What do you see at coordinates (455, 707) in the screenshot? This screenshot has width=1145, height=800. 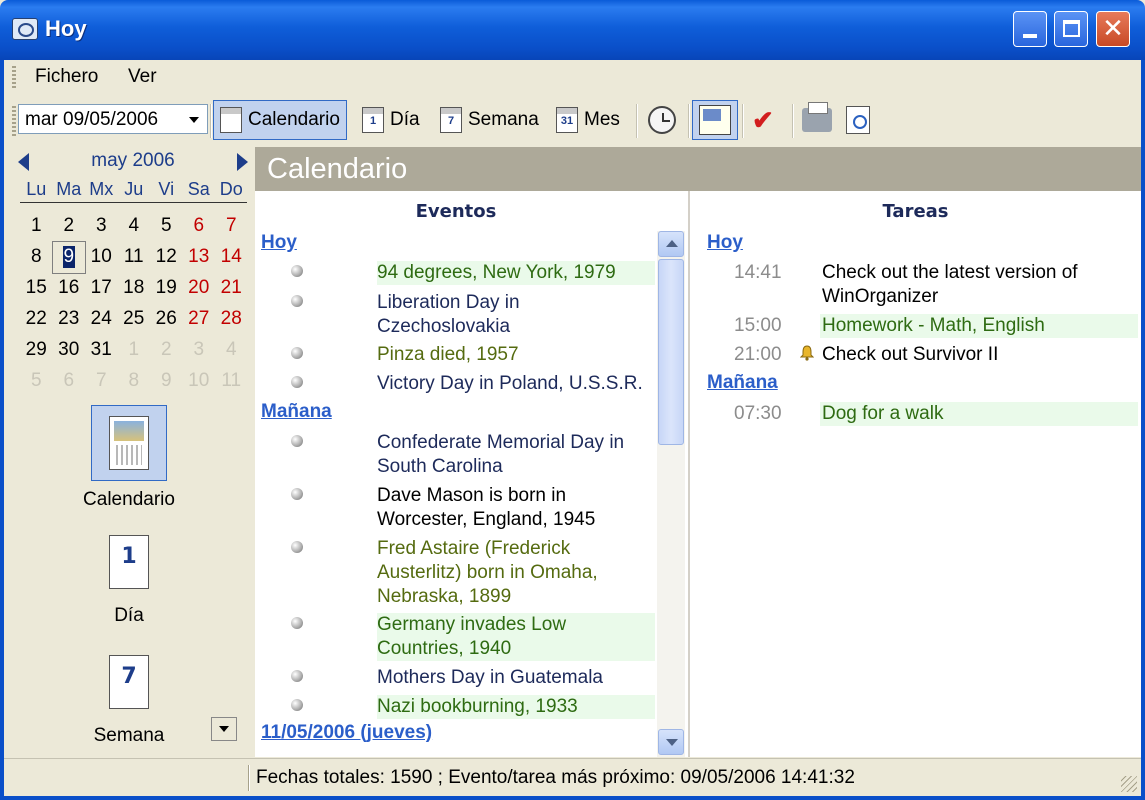 I see `event-item: Nazi bookburning, 1933` at bounding box center [455, 707].